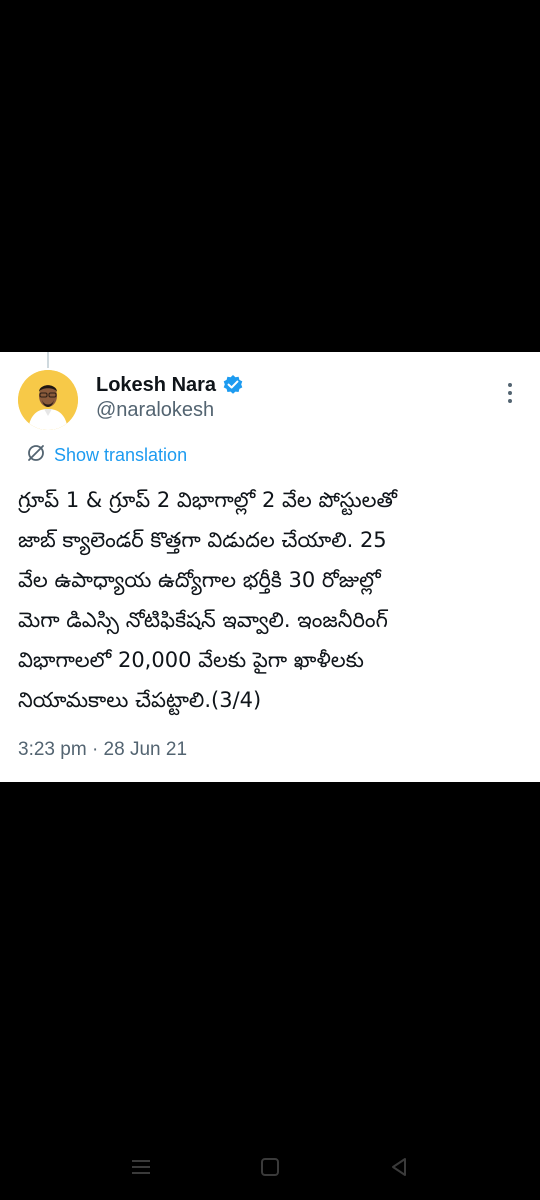  Describe the element at coordinates (36, 455) in the screenshot. I see `translate-off-icon` at that location.